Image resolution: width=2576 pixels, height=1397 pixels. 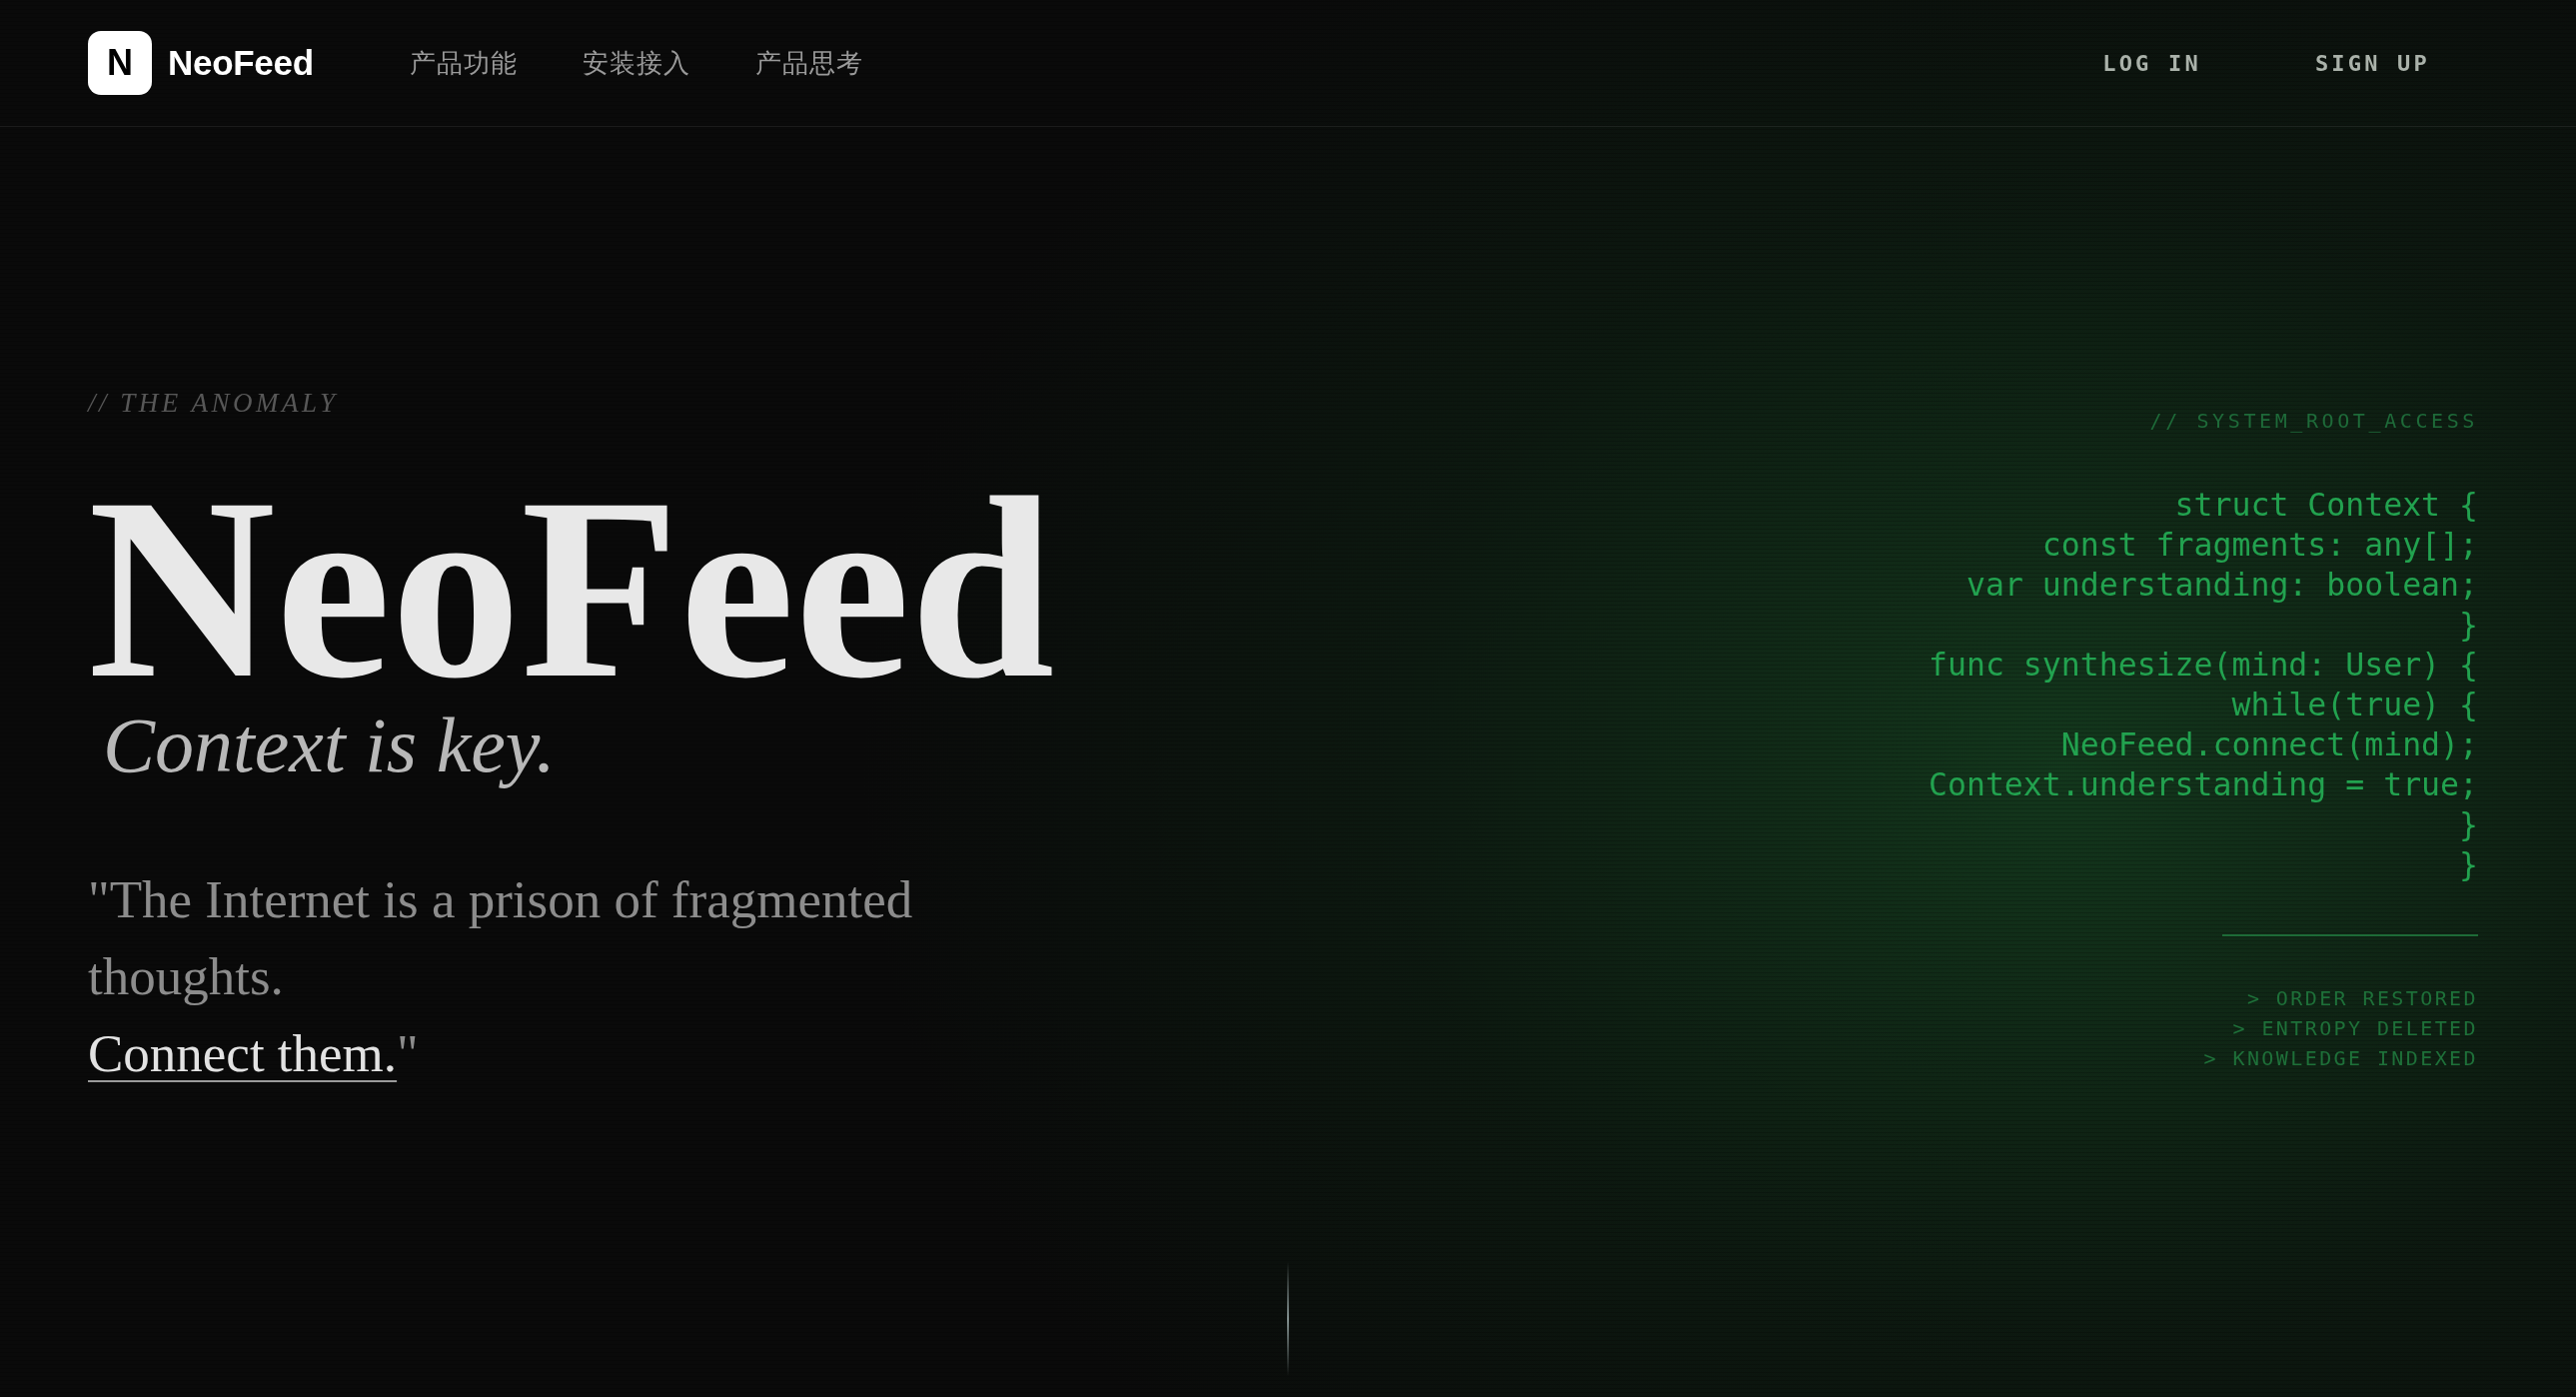 I want to click on hero-title: NeoFeed, so click(x=572, y=588).